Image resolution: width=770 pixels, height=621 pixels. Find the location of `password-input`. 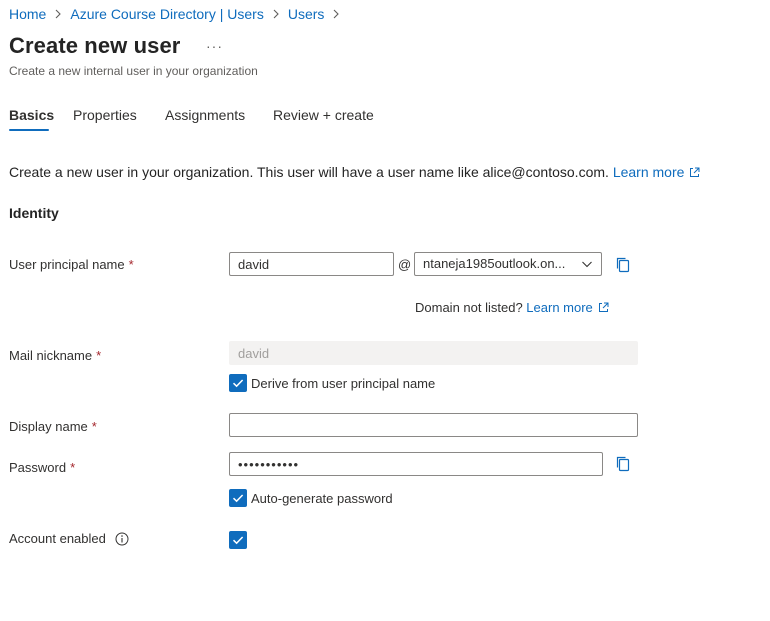

password-input is located at coordinates (416, 464).